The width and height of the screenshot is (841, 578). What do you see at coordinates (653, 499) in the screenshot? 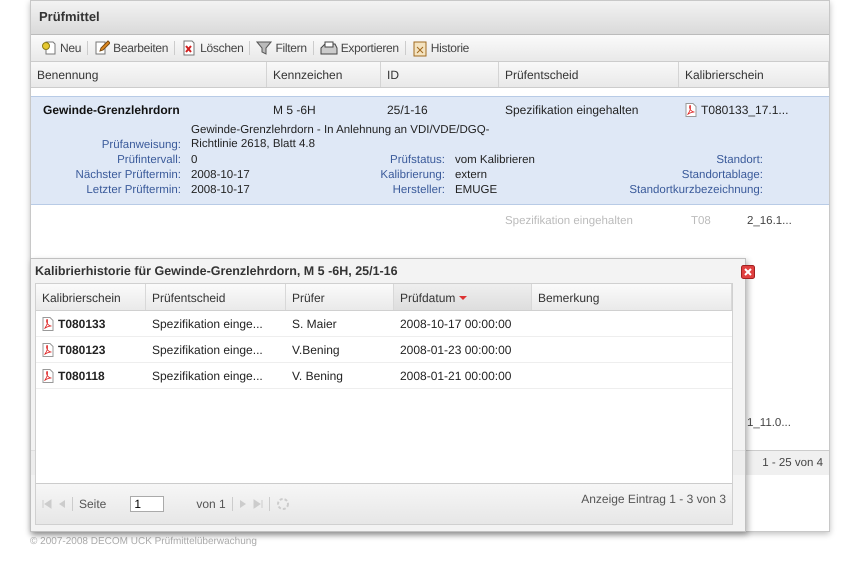
I see `paging-info: Anzeige Eintrag 1 - 3 von 3` at bounding box center [653, 499].